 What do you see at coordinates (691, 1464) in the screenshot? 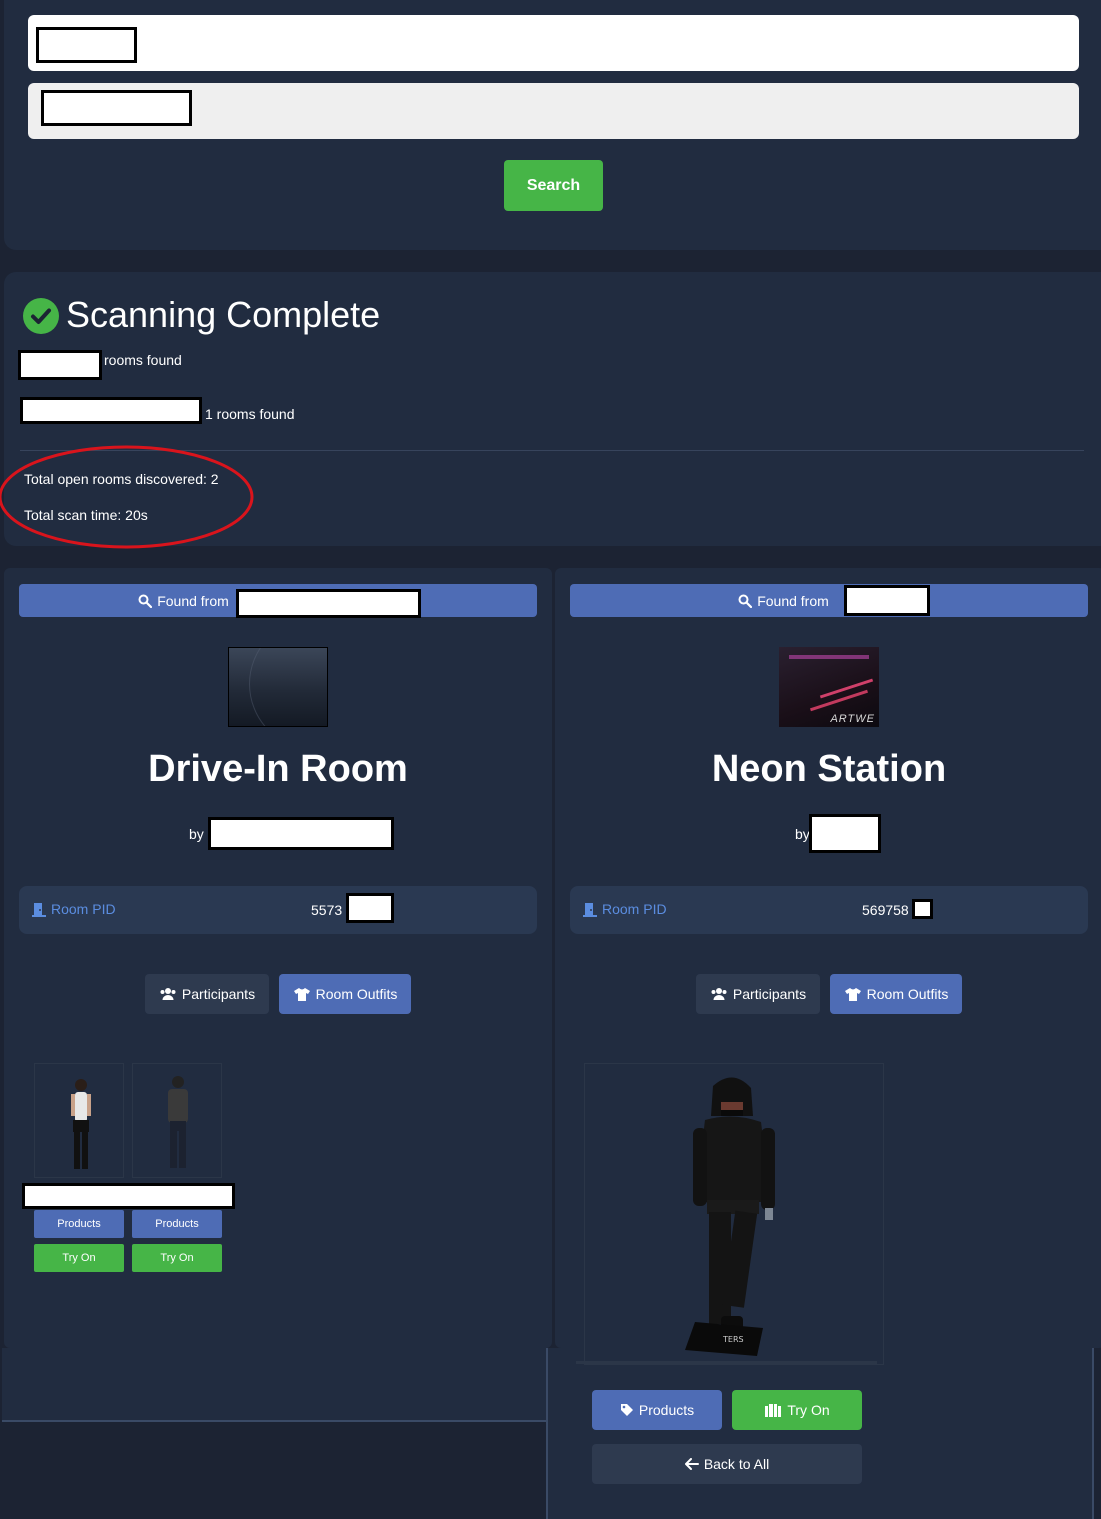
I see `arrow-left-icon` at bounding box center [691, 1464].